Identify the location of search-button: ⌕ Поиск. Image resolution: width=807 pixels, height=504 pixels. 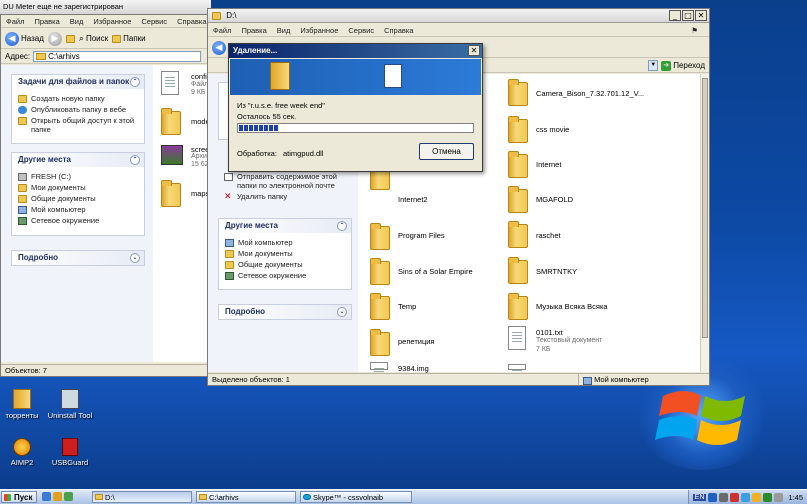
(93, 38).